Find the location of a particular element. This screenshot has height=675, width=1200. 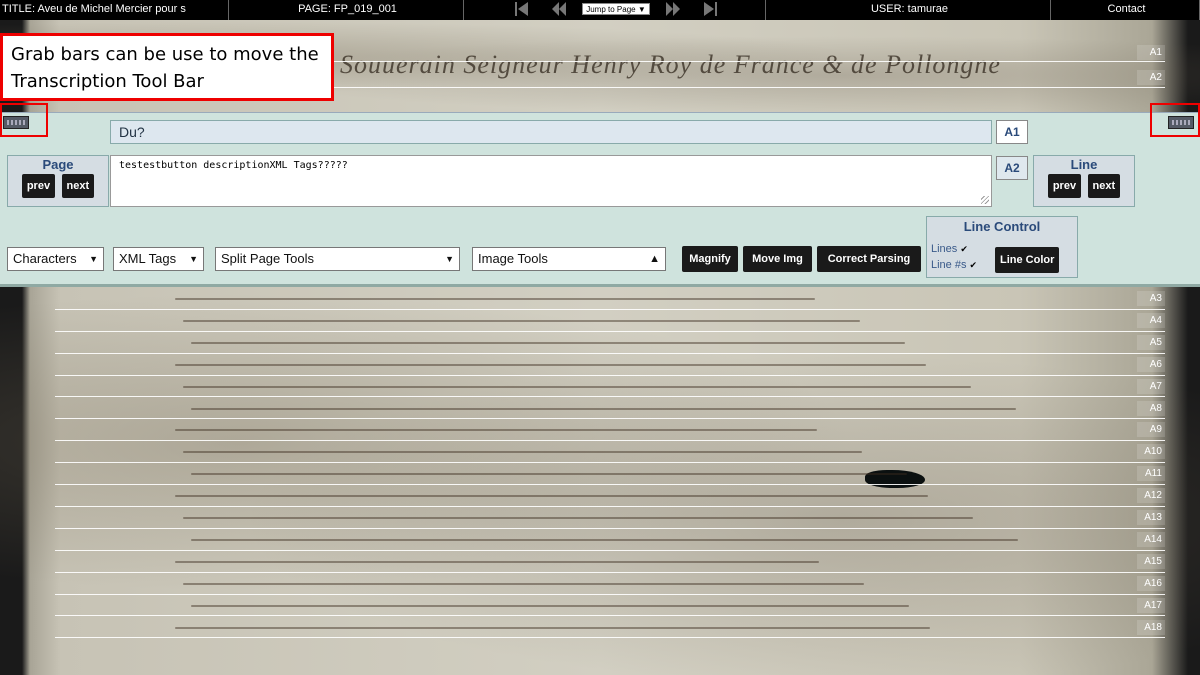

manuscript-line: A18 is located at coordinates (610, 628).